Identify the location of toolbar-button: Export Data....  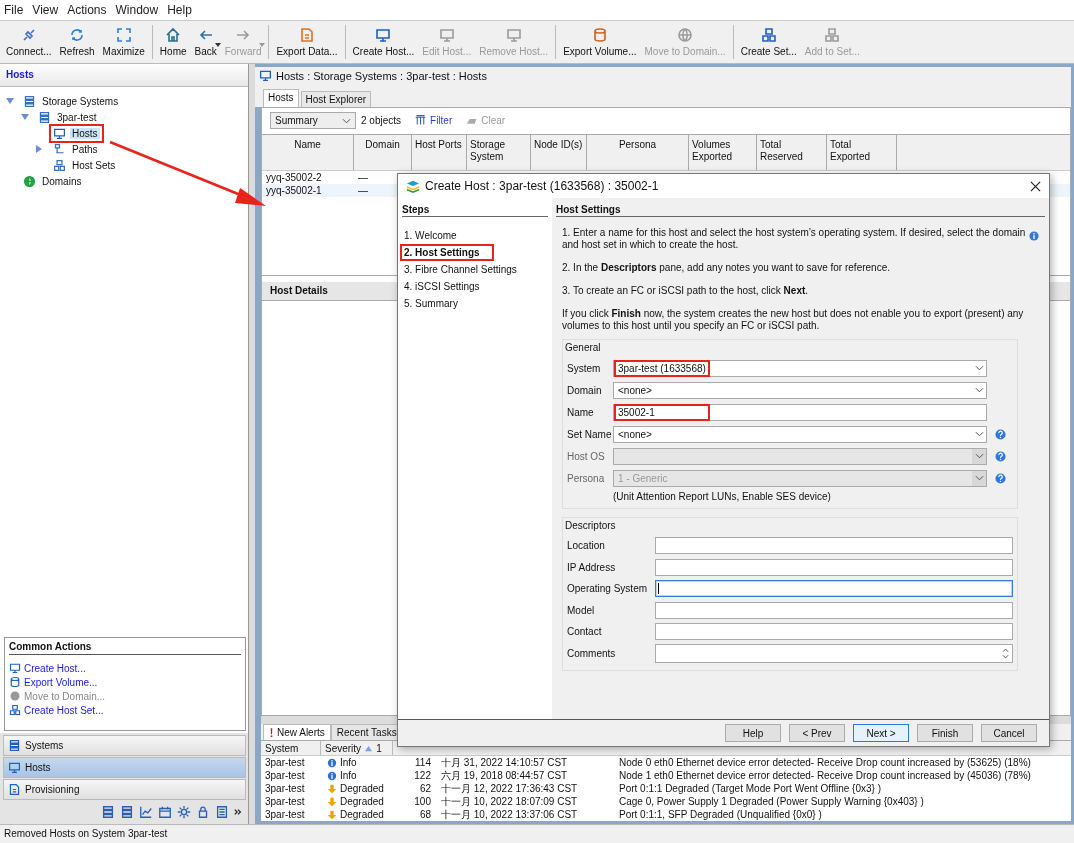
(307, 42).